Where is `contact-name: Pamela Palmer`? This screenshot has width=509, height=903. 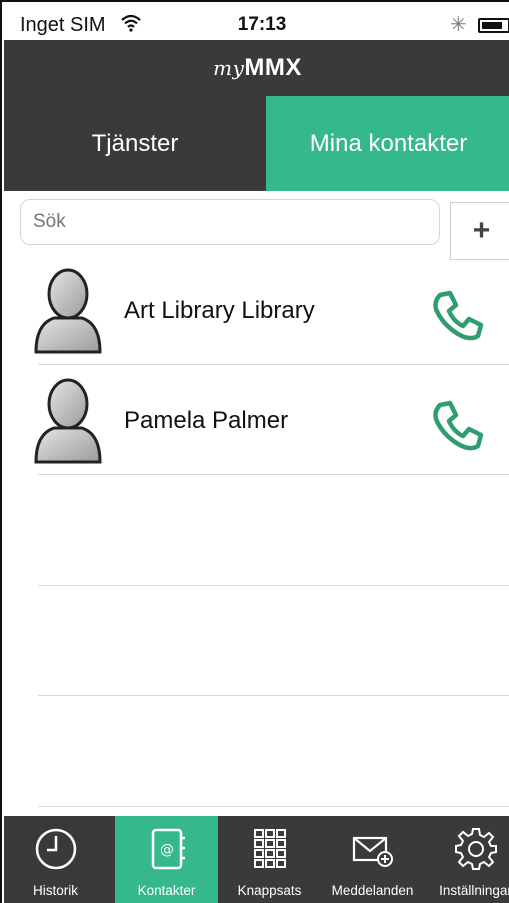
contact-name: Pamela Palmer is located at coordinates (206, 420).